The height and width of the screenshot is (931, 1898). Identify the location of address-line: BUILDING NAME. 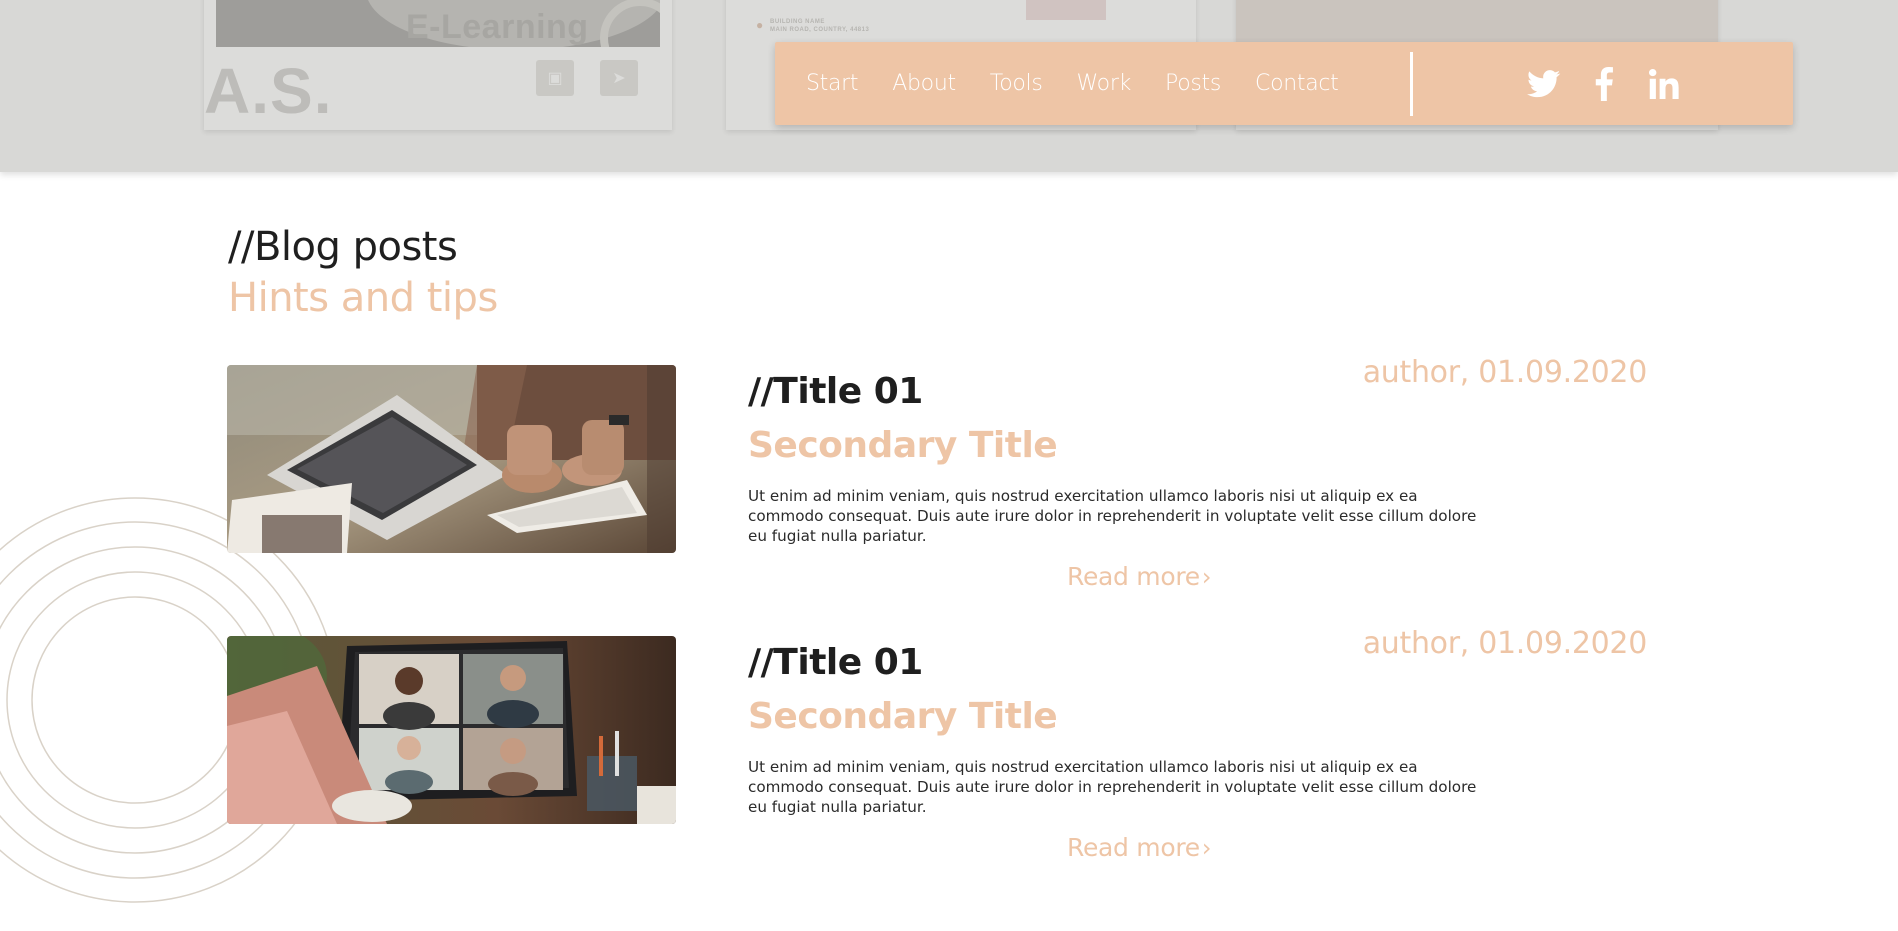
(797, 22).